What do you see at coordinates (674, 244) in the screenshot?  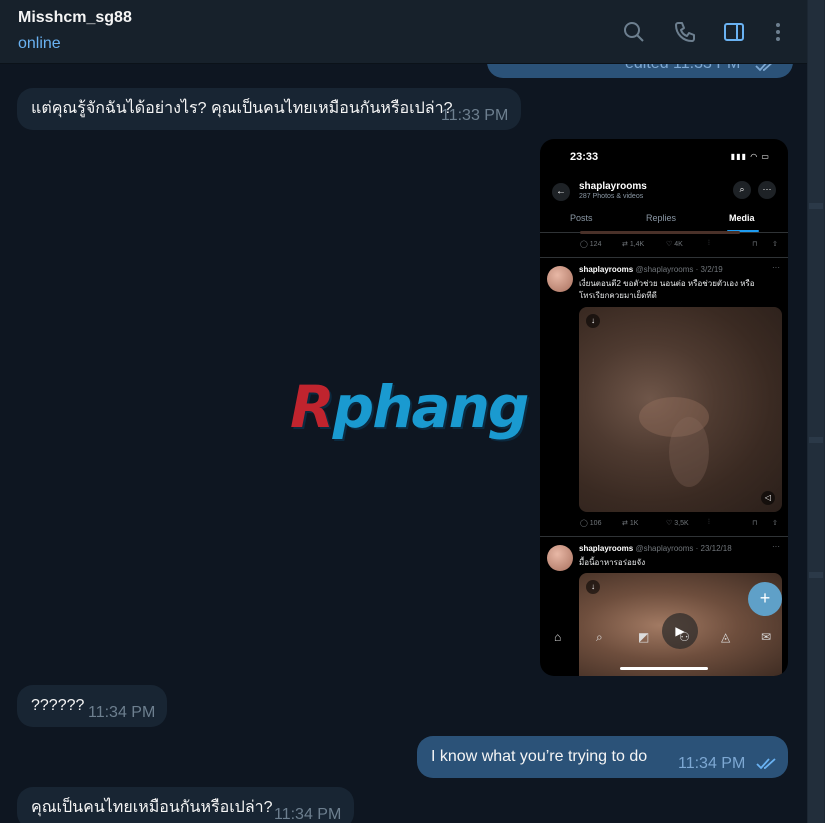 I see `like-count: ♡ 4K` at bounding box center [674, 244].